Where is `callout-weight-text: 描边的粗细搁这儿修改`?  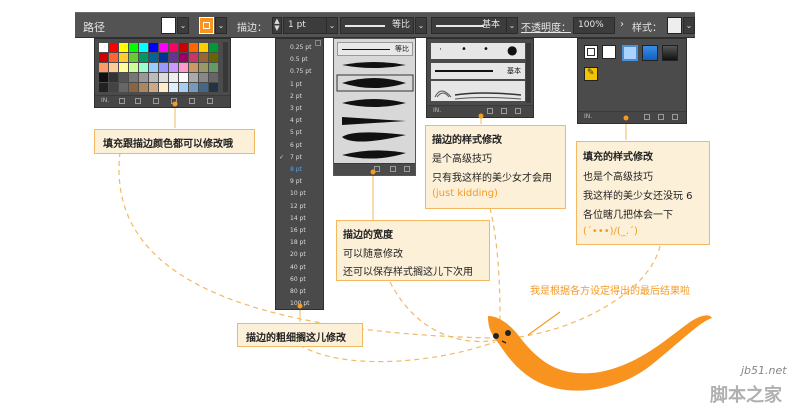 callout-weight-text: 描边的粗细搁这儿修改 is located at coordinates (296, 338).